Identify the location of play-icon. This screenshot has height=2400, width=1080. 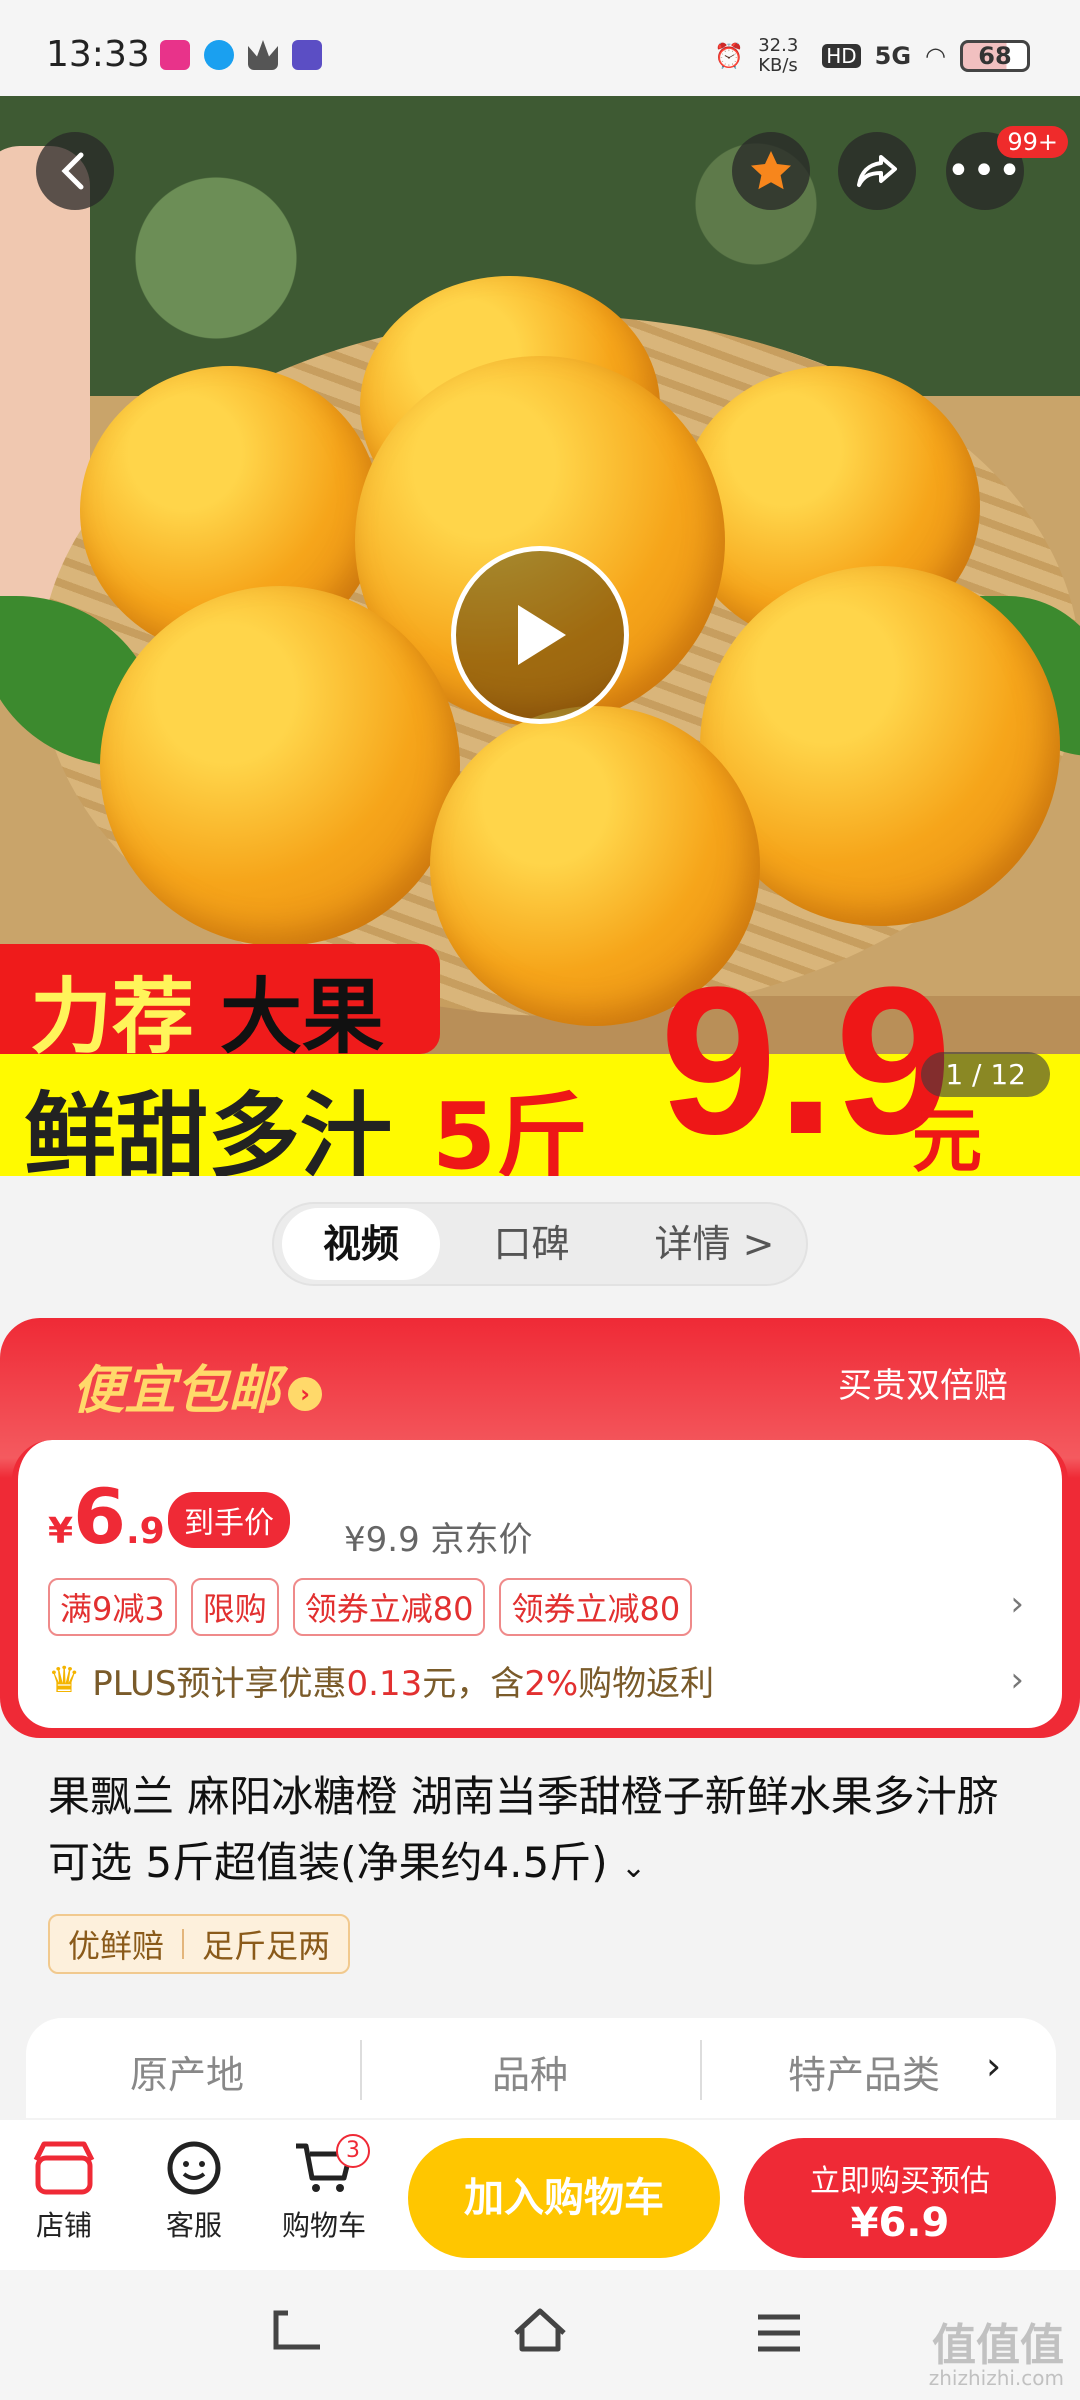
(542, 635).